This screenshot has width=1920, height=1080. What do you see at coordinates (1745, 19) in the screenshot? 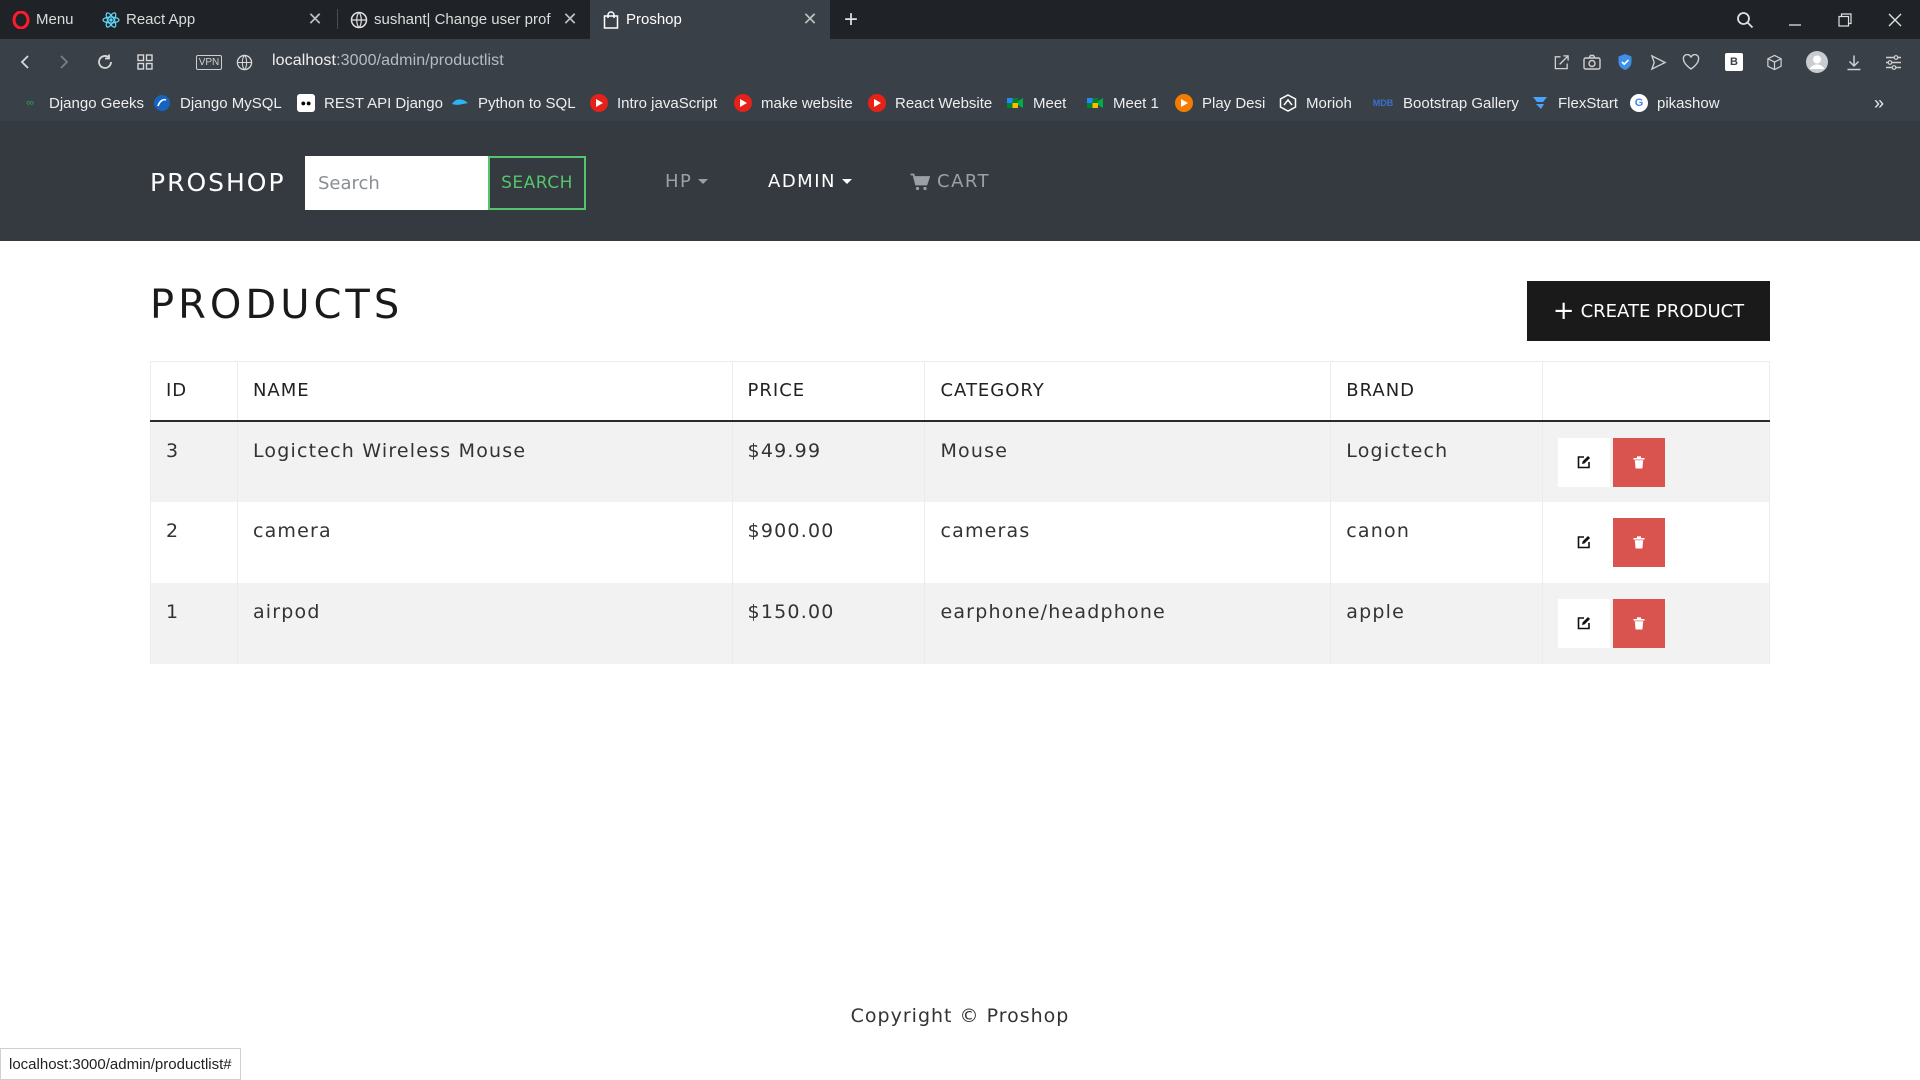
I see `search-tabs-icon` at bounding box center [1745, 19].